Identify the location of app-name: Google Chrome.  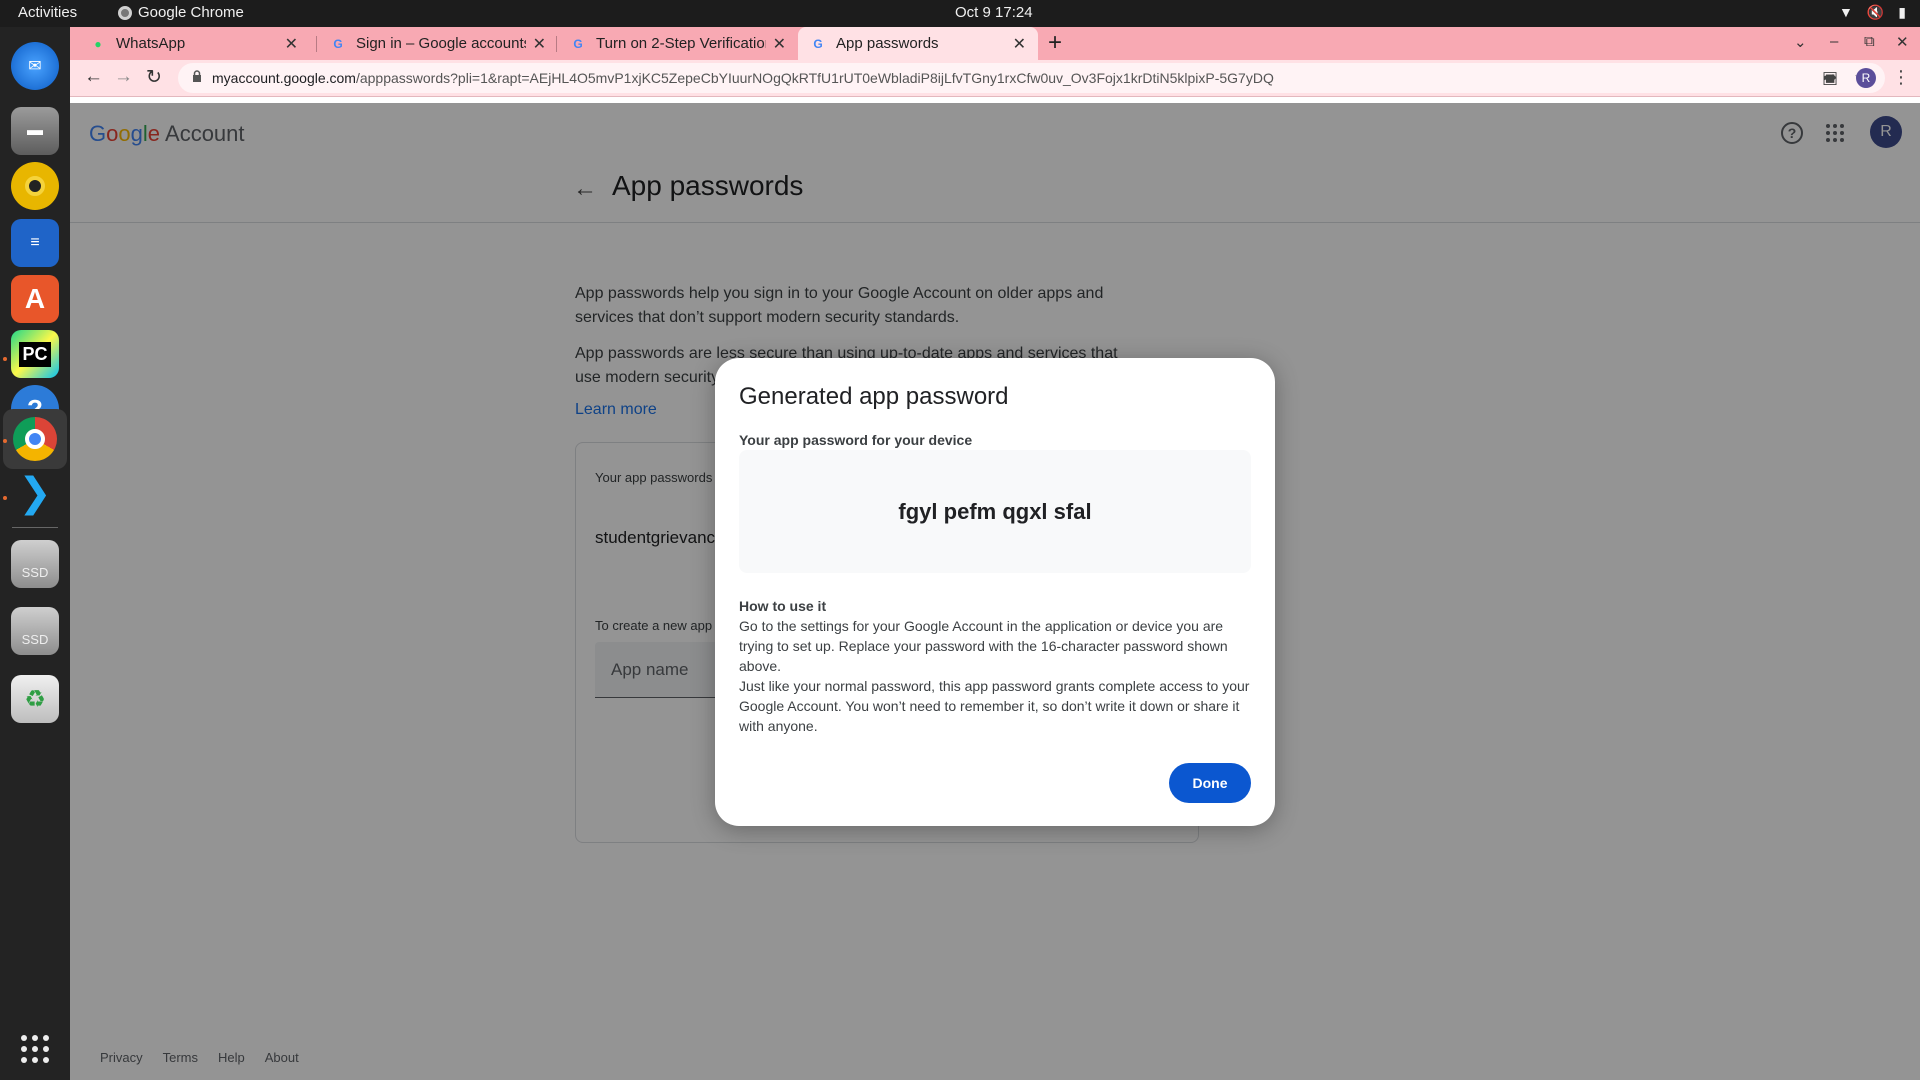
(191, 12).